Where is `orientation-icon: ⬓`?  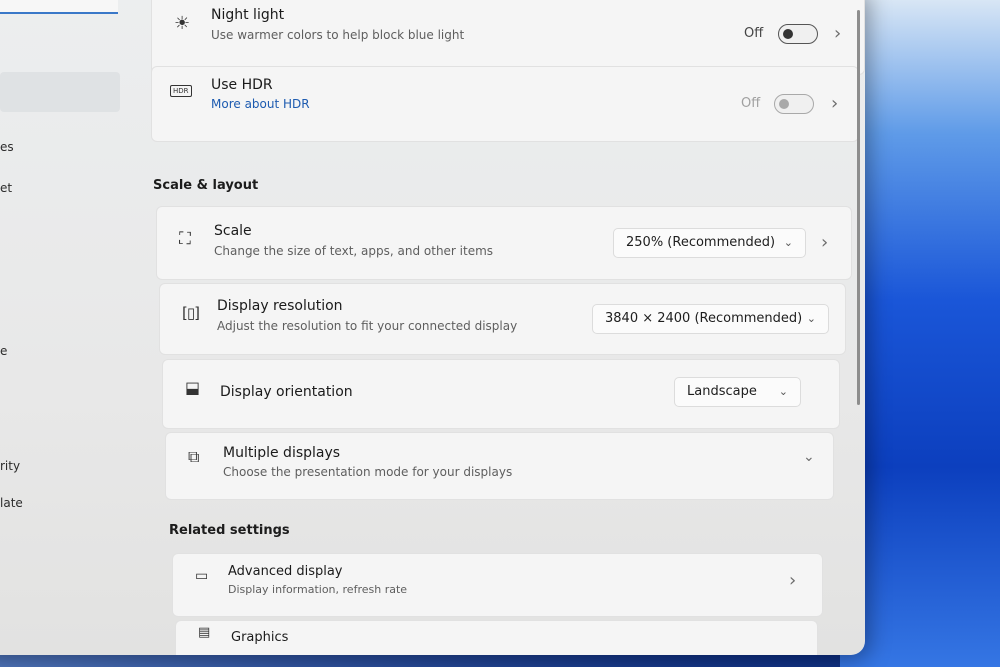
orientation-icon: ⬓ is located at coordinates (193, 387).